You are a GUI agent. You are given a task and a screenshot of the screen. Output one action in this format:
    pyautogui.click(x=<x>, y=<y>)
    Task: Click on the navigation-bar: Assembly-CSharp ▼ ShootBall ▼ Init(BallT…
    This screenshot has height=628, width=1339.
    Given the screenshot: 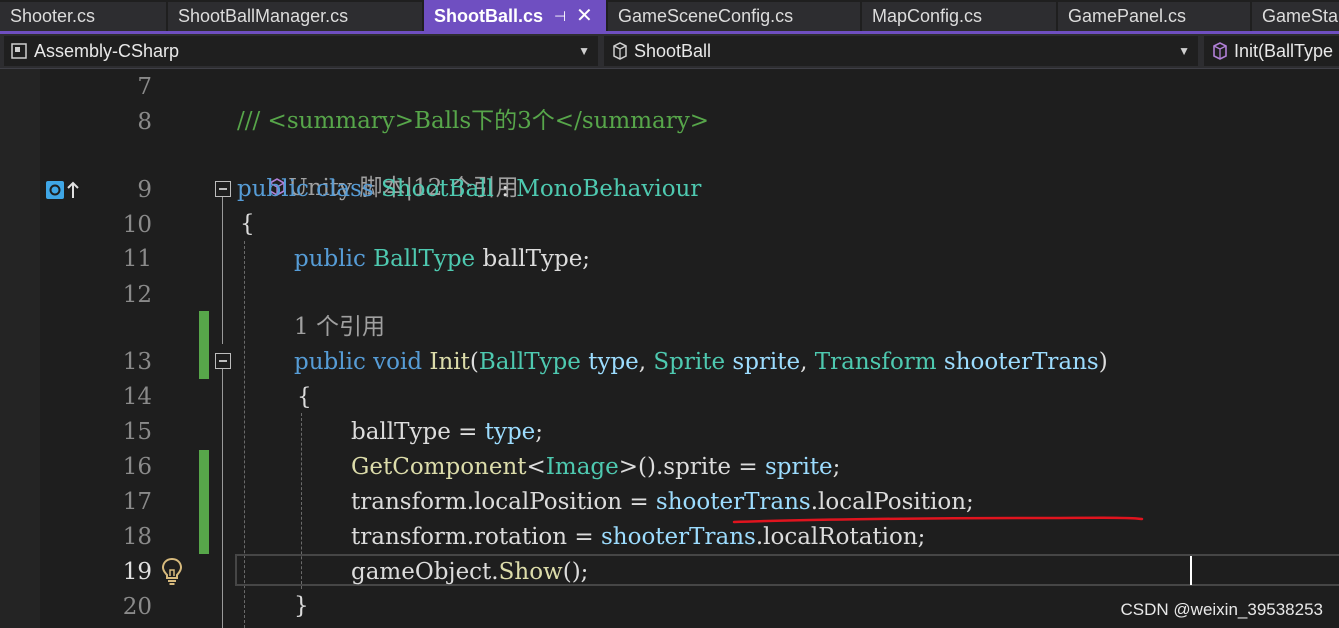 What is the action you would take?
    pyautogui.click(x=669, y=51)
    